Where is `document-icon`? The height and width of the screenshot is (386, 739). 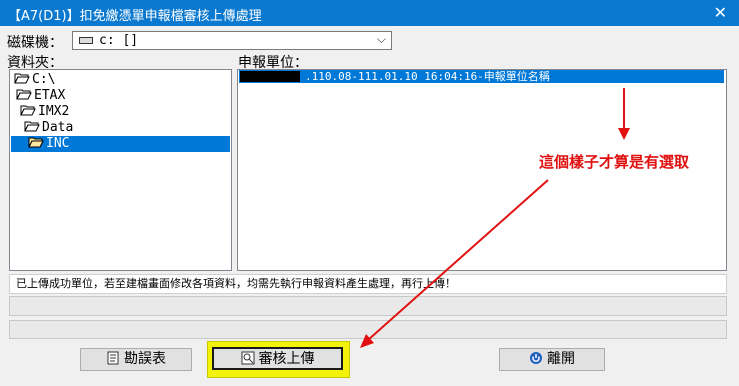 document-icon is located at coordinates (113, 358).